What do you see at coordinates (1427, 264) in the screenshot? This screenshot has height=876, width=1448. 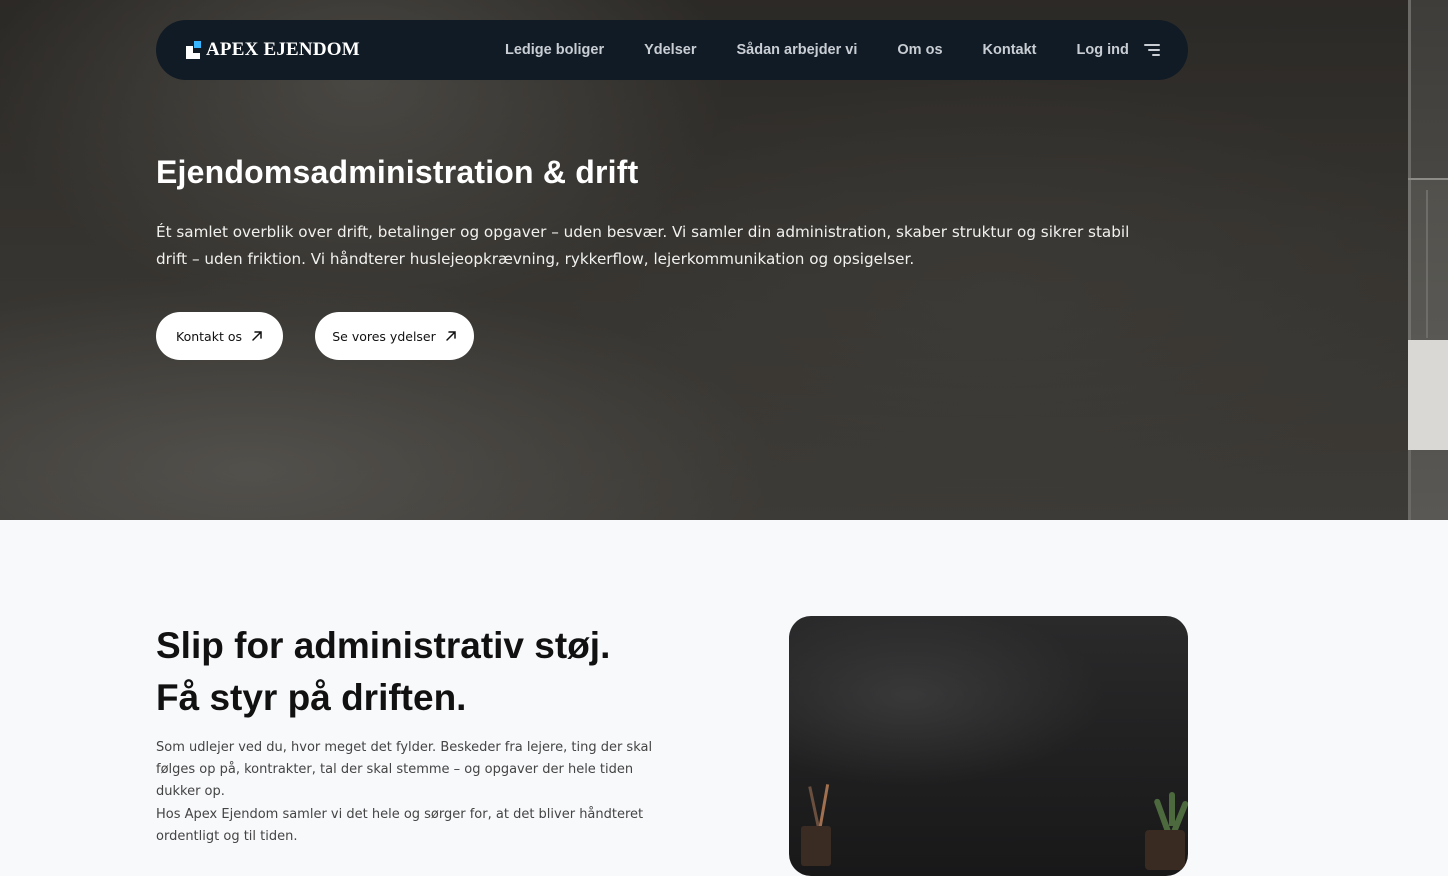 I see `hero-balcony-post` at bounding box center [1427, 264].